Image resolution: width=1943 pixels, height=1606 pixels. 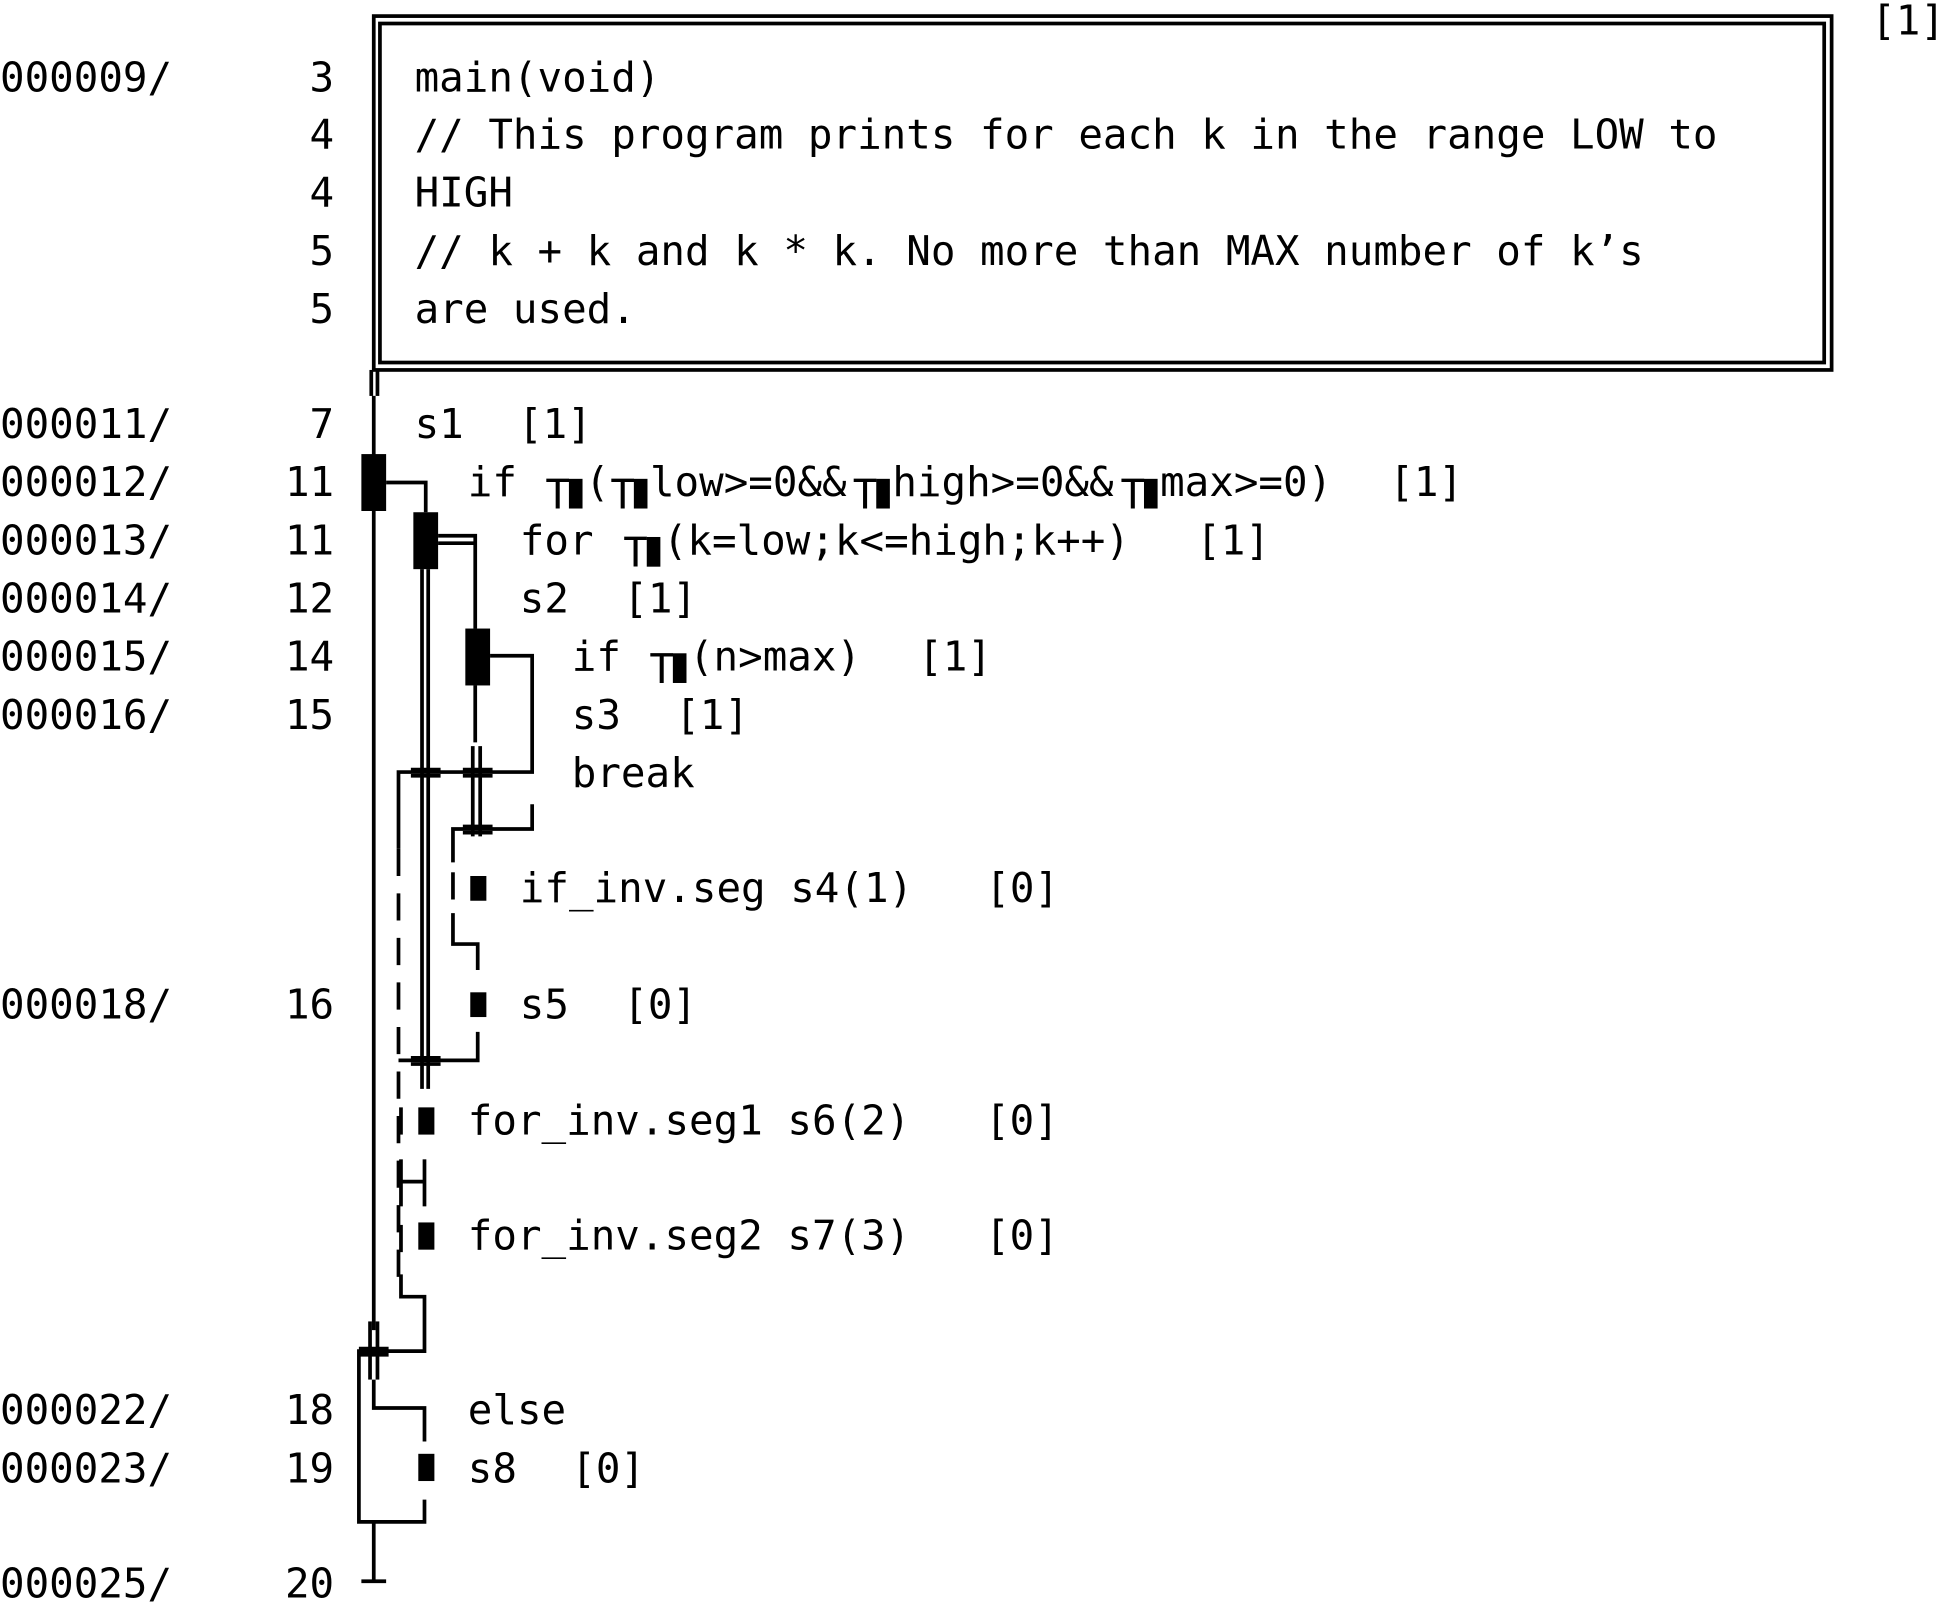 I want to click on condition-text: max>=0), so click(x=1246, y=482).